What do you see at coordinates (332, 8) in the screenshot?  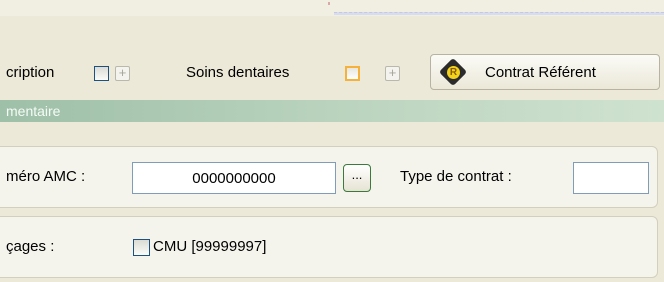 I see `top-strip` at bounding box center [332, 8].